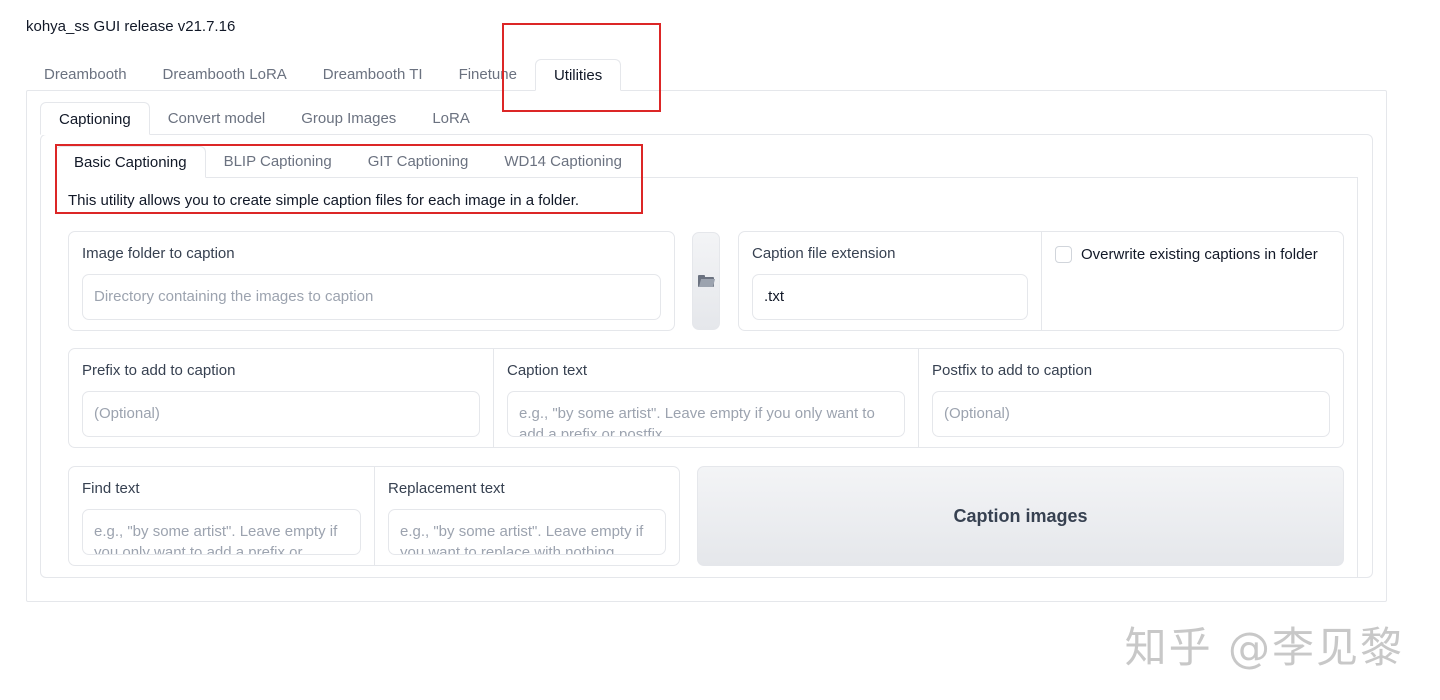 This screenshot has height=700, width=1440. What do you see at coordinates (159, 370) in the screenshot?
I see `prefix-label: Prefix to add to caption` at bounding box center [159, 370].